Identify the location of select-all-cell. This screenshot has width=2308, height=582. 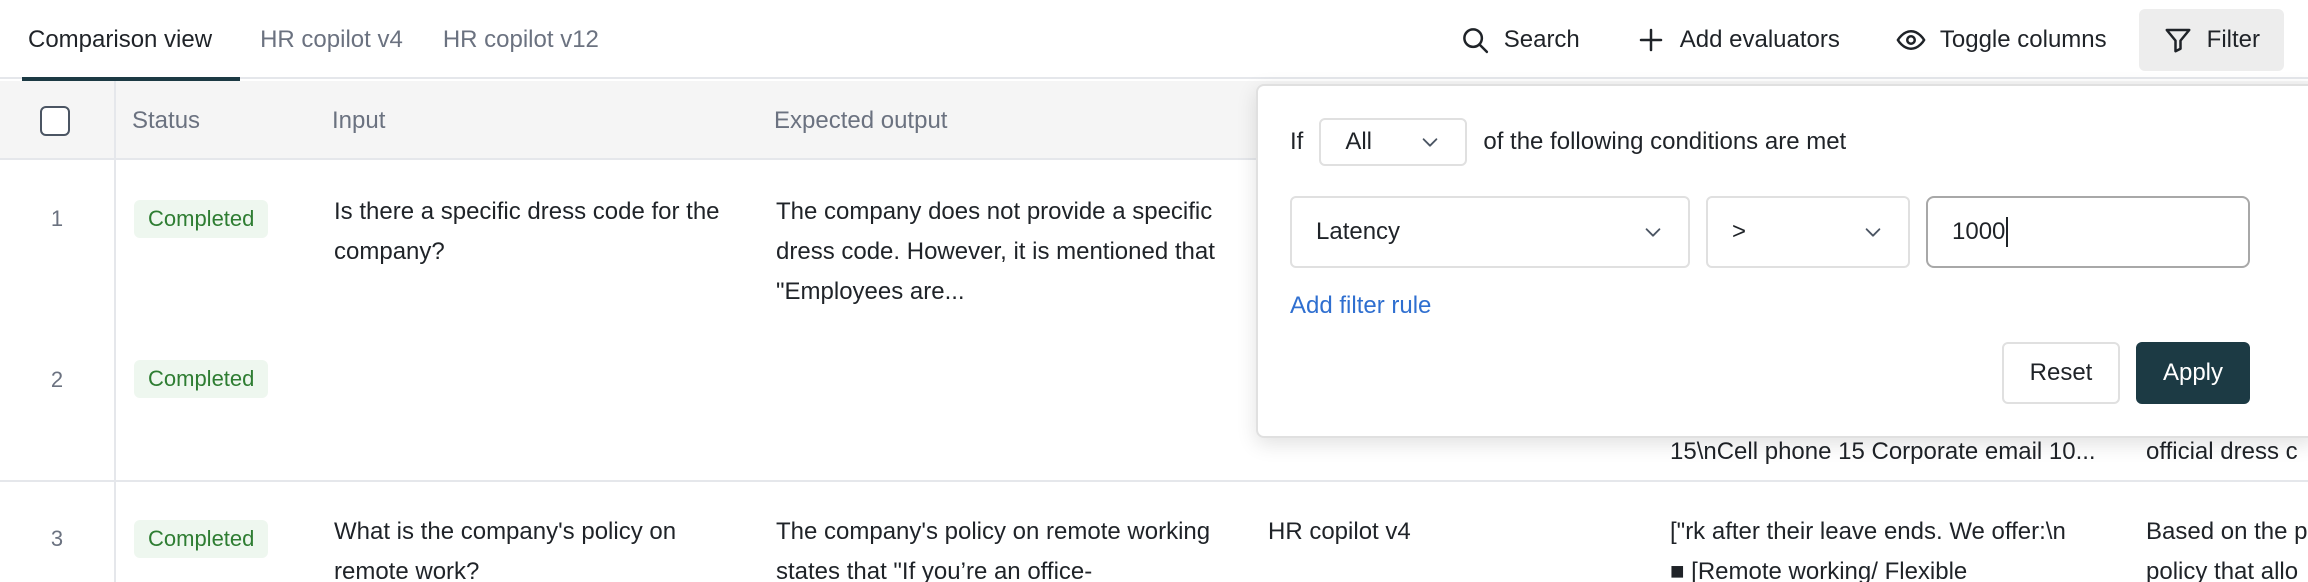
(55, 120).